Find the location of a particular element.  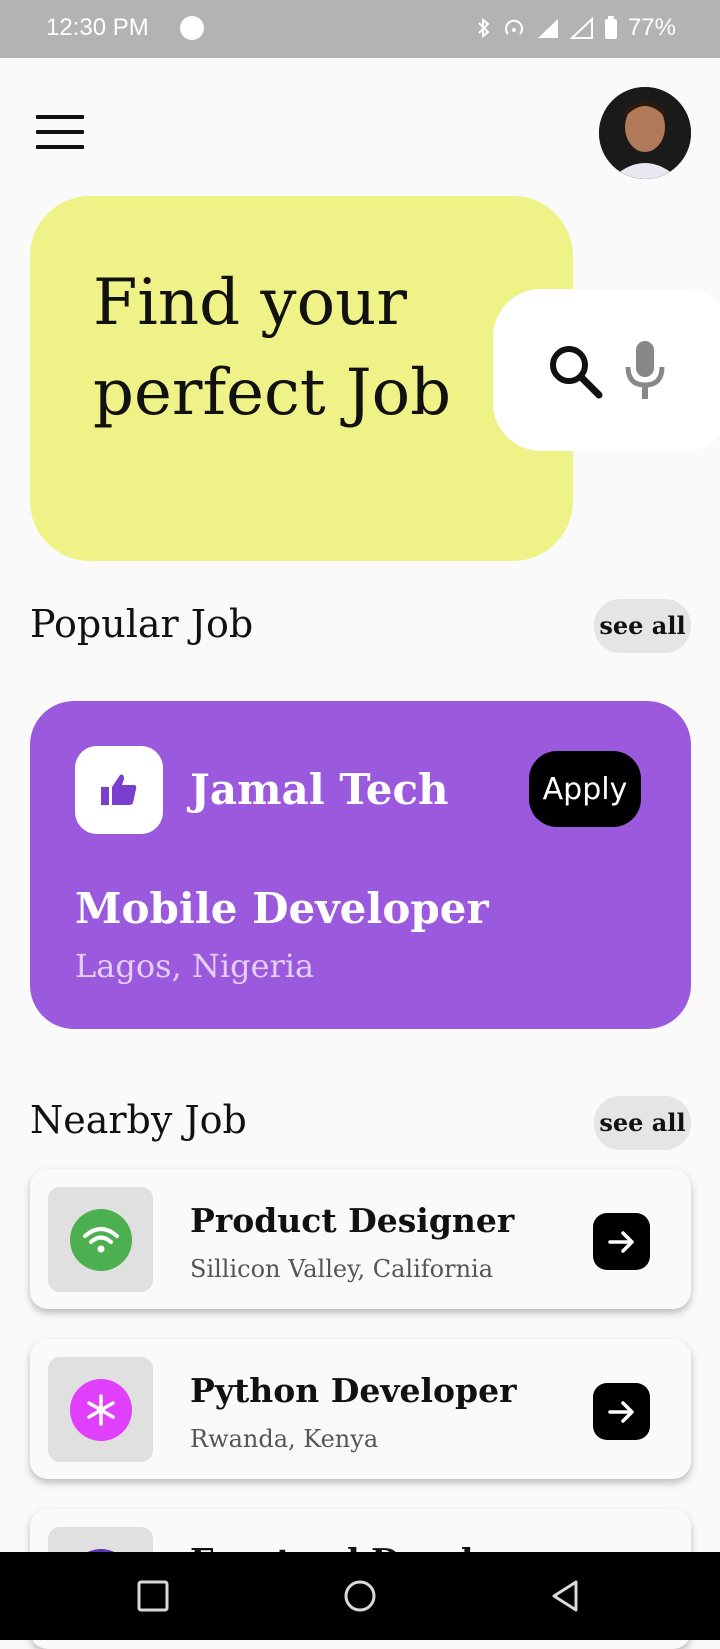

status-time: 12:30 PM is located at coordinates (97, 27).